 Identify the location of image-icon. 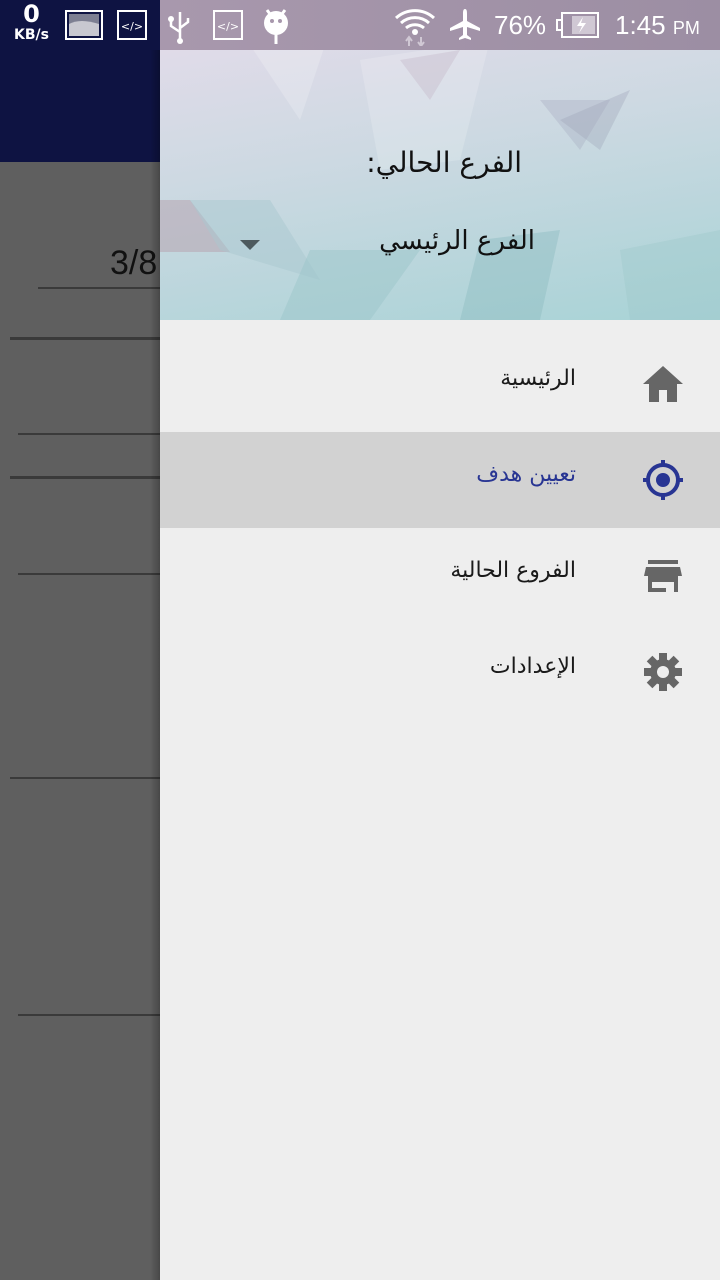
(84, 25).